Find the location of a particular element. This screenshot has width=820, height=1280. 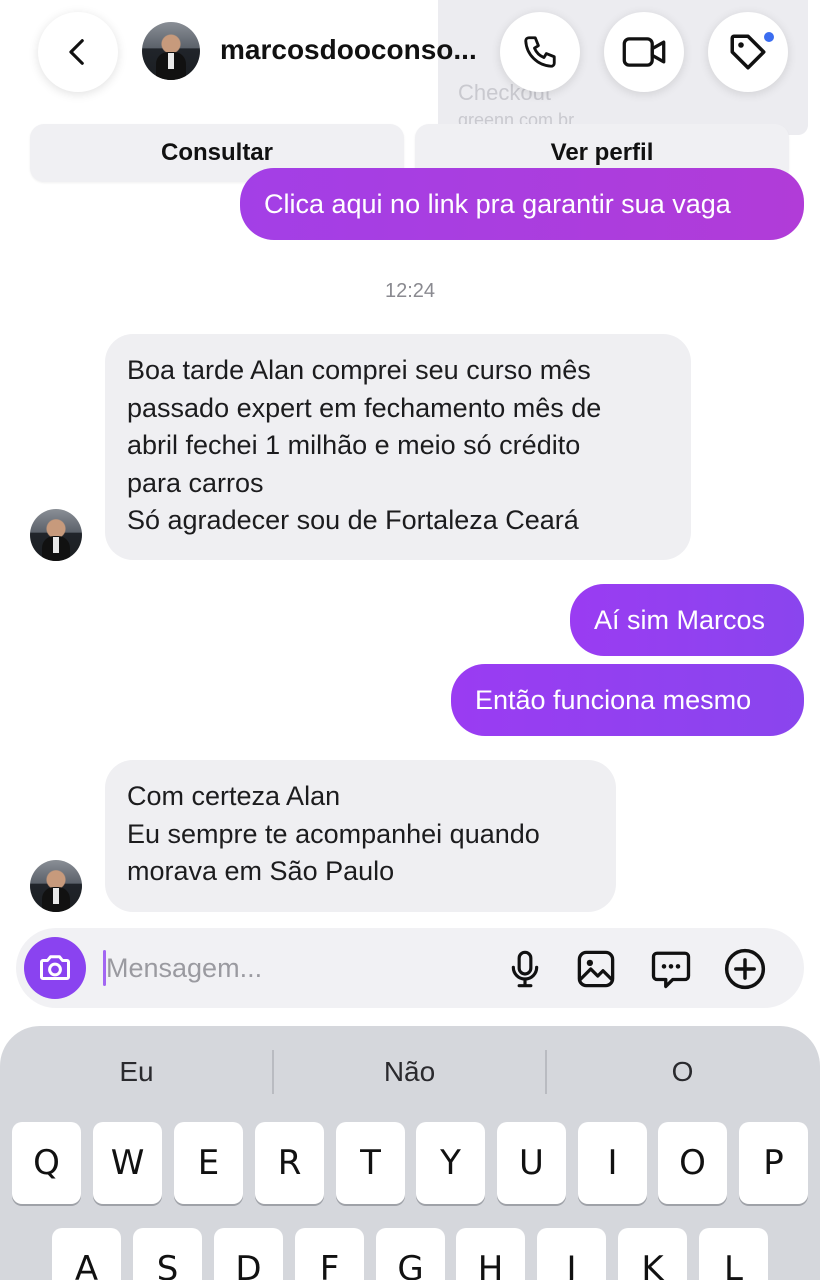

message-line: Com certeza Alan is located at coordinates (234, 796).